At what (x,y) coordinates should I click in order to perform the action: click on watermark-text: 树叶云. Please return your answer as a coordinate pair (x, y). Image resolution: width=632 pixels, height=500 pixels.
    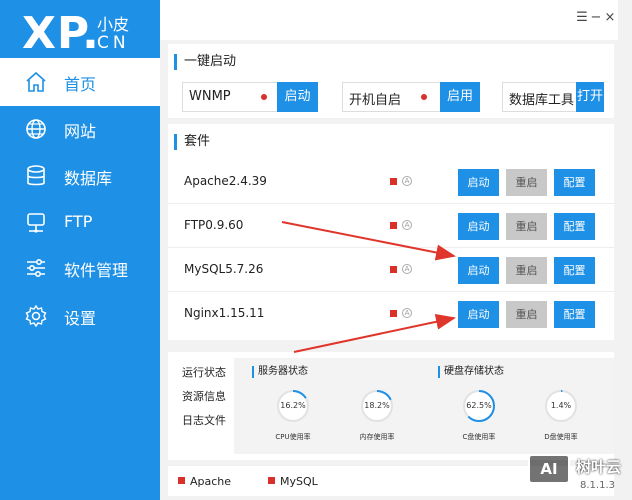
    Looking at the image, I should click on (599, 467).